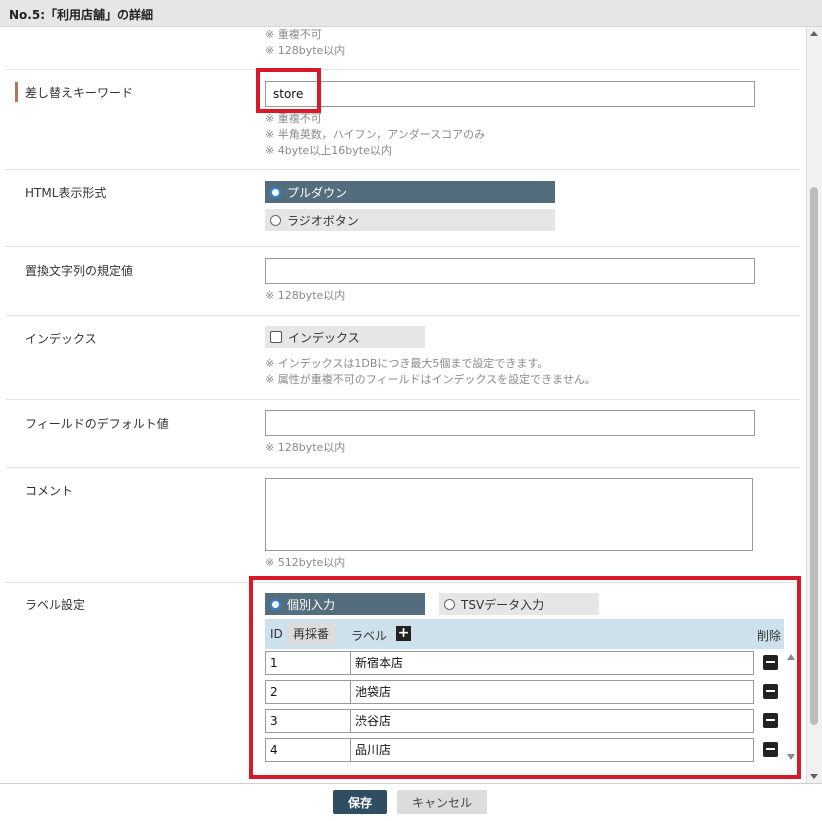 The image size is (822, 821). What do you see at coordinates (61, 339) in the screenshot?
I see `index-label: インデックス` at bounding box center [61, 339].